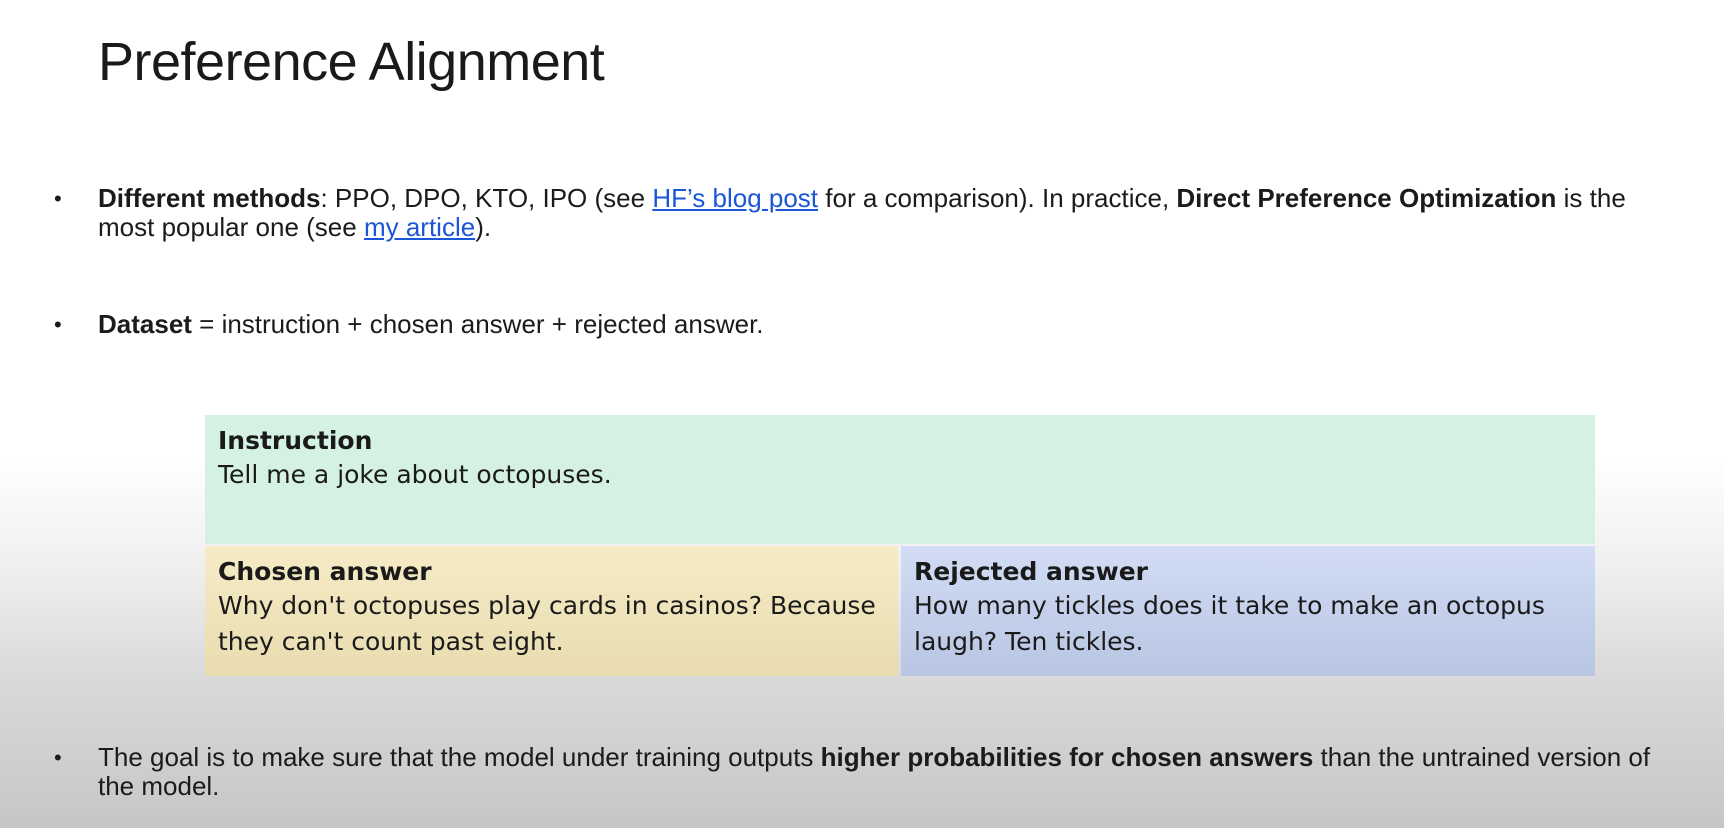 This screenshot has width=1724, height=828. I want to click on instruction-label: Instruction, so click(295, 440).